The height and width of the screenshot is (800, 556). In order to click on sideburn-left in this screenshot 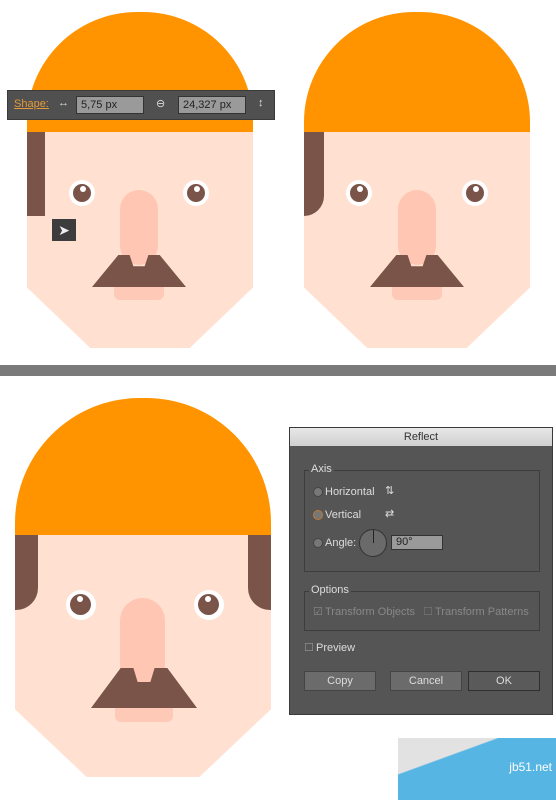, I will do `click(26, 572)`.